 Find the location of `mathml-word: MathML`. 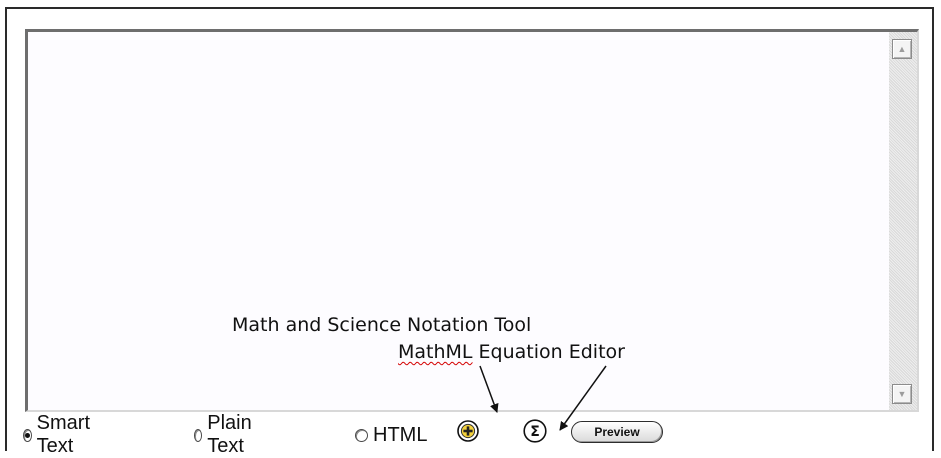

mathml-word: MathML is located at coordinates (435, 352).